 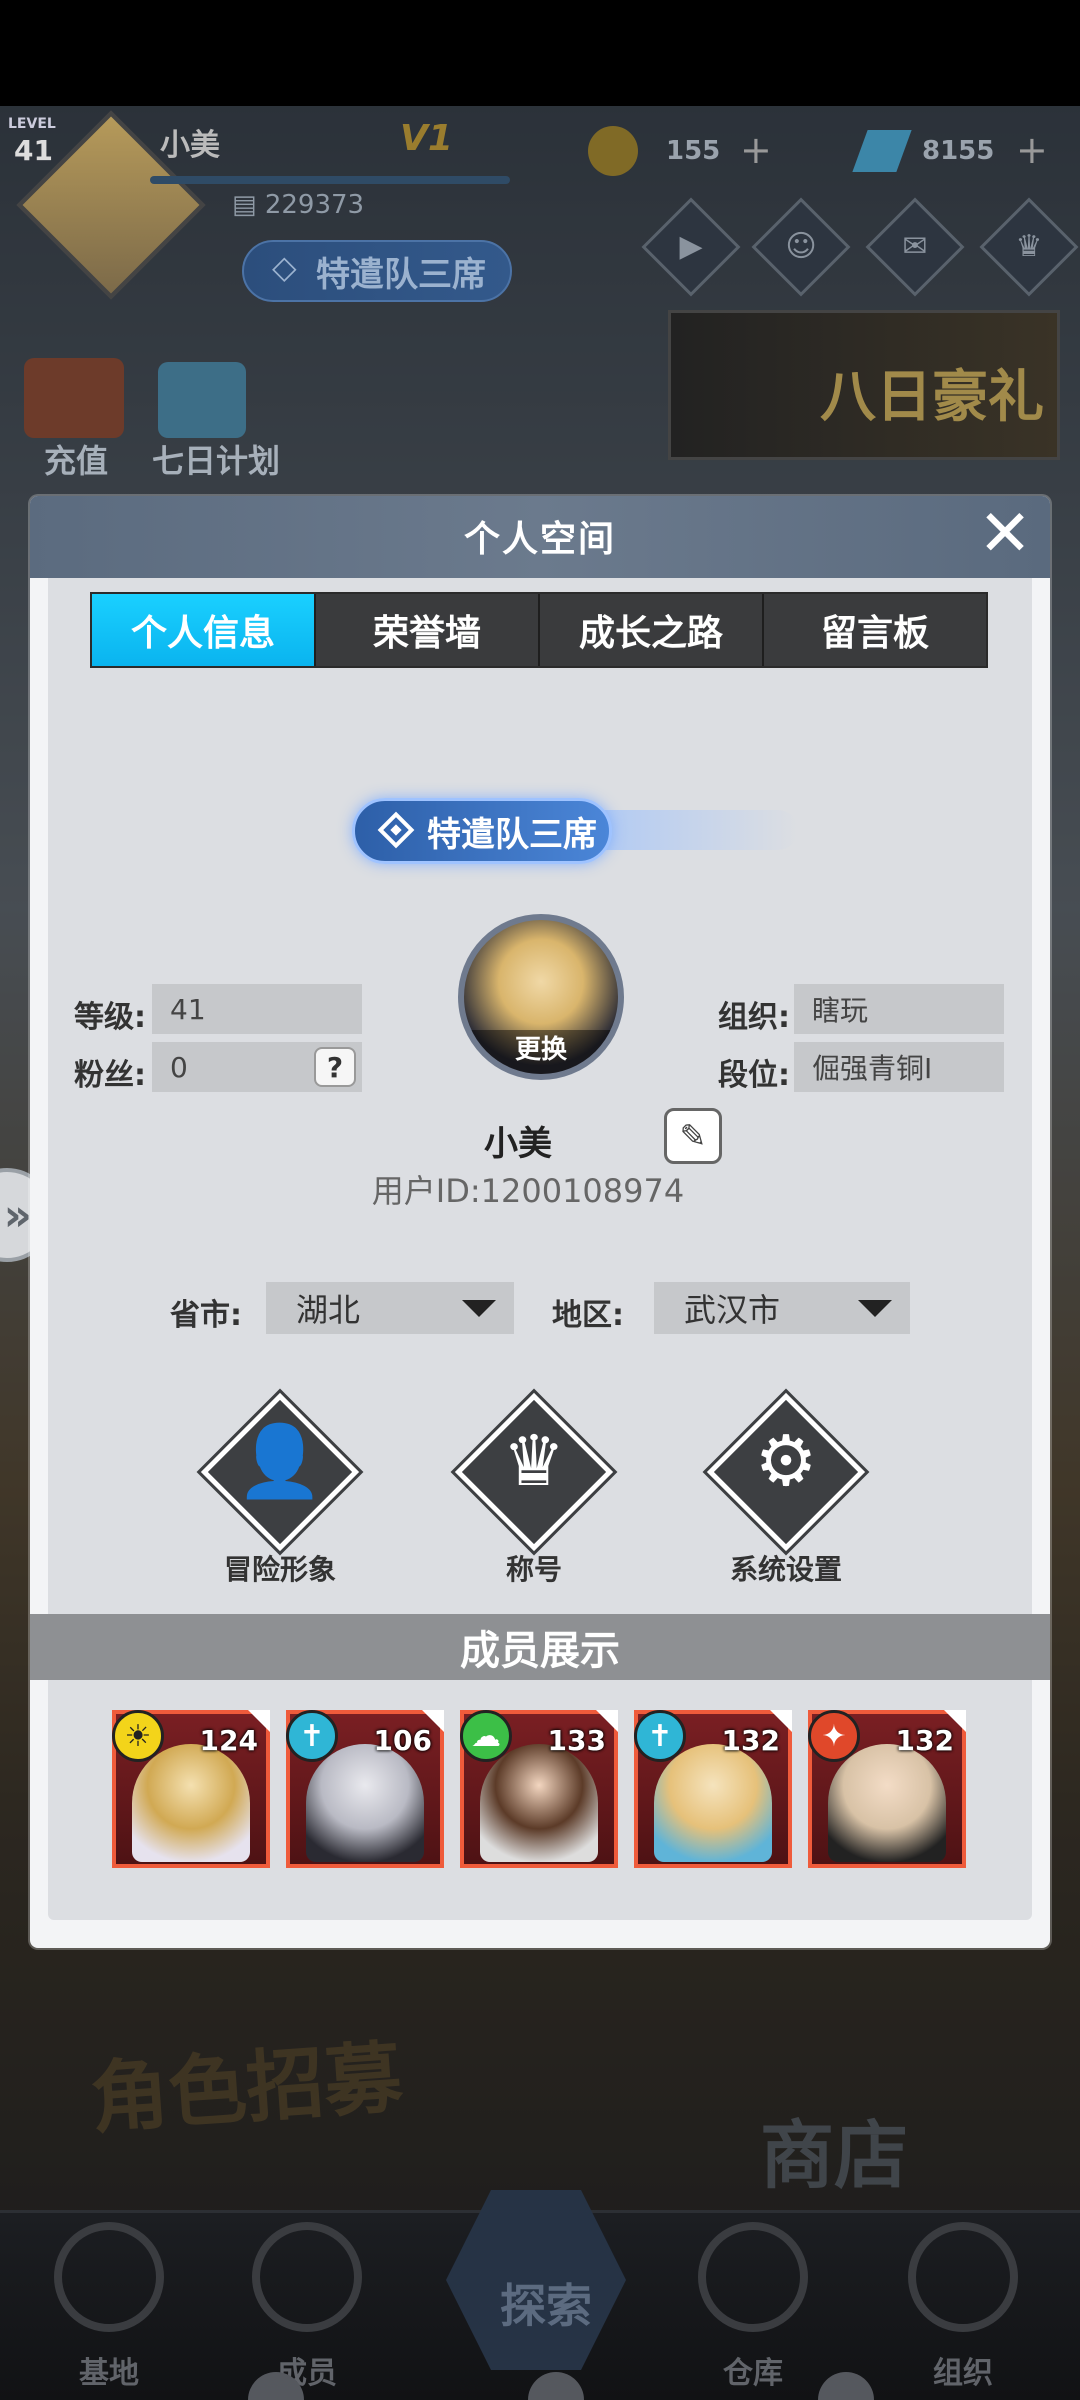 I want to click on nav-members-label: 成员, so click(x=307, y=2373).